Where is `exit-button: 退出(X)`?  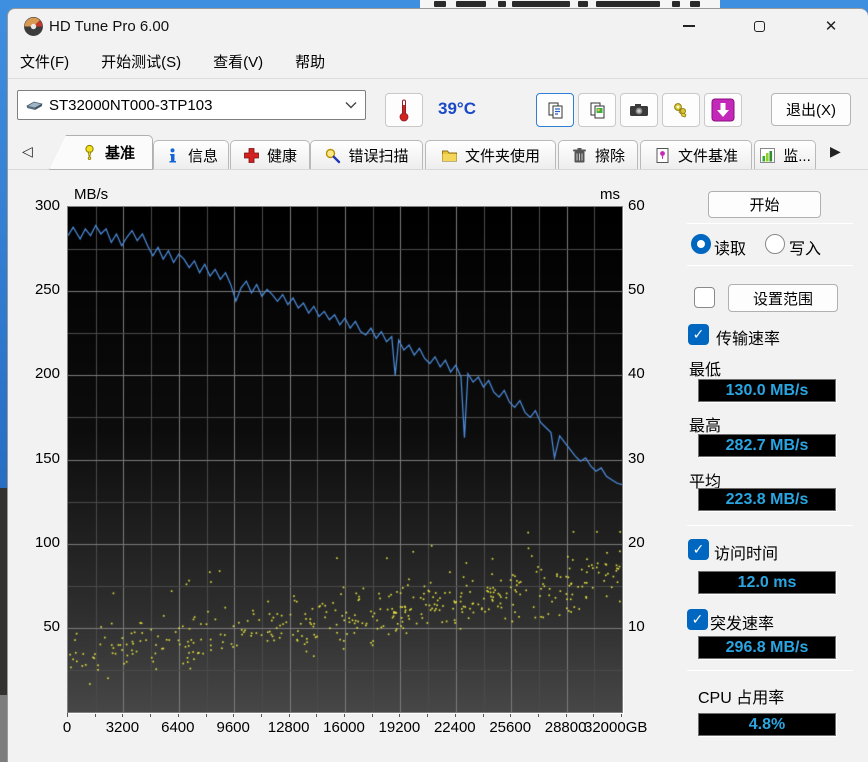 exit-button: 退出(X) is located at coordinates (811, 109).